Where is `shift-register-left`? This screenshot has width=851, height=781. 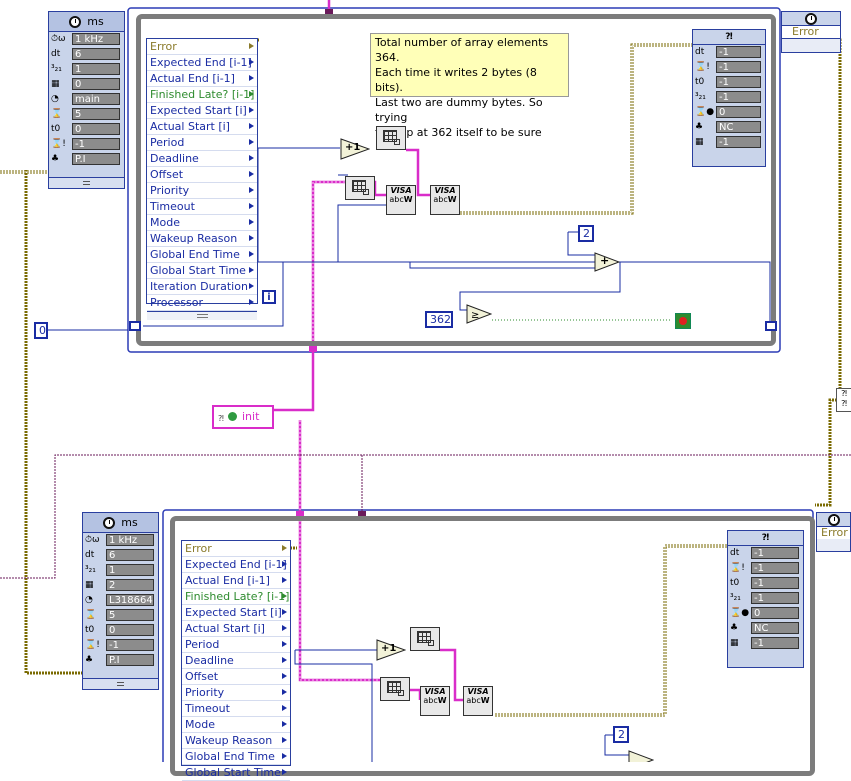 shift-register-left is located at coordinates (135, 326).